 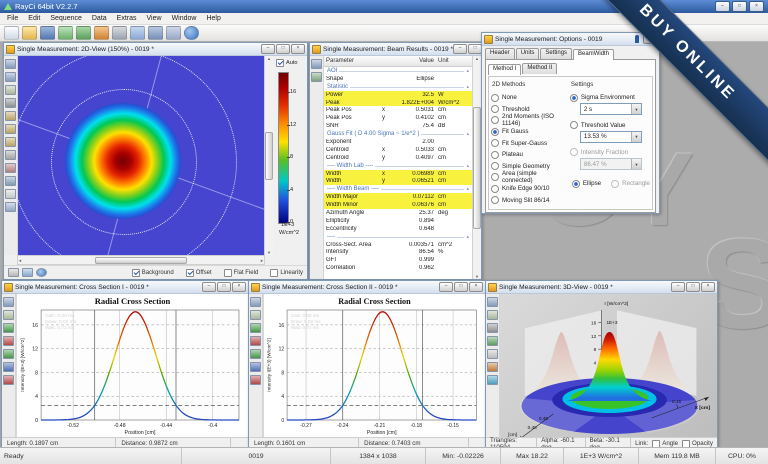 I want to click on option-knife-edge-90-10: Knife Edge 90/10, so click(x=528, y=188).